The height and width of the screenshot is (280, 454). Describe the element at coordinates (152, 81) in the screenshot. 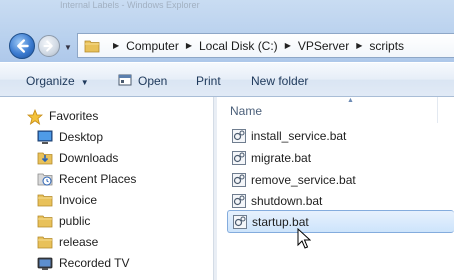

I see `open-button: Open` at that location.